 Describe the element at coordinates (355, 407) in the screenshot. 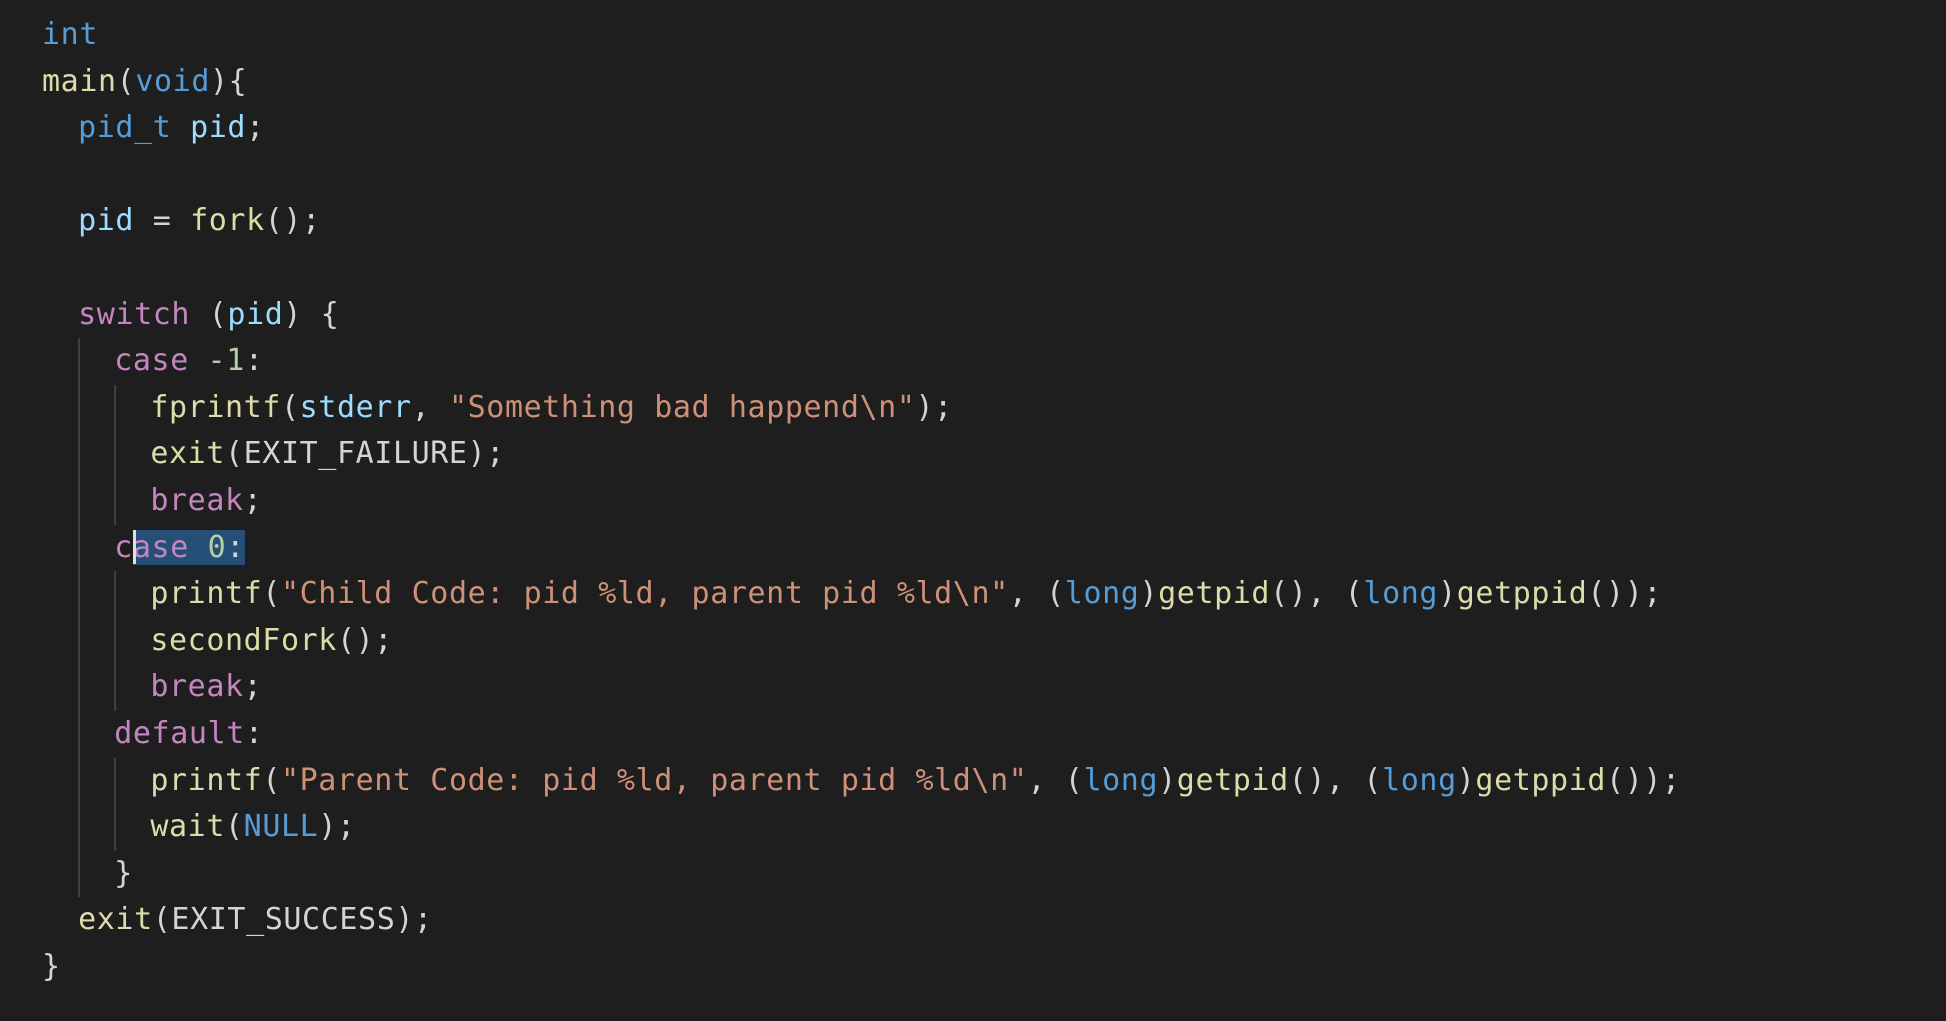

I see `code-token: stderr` at that location.